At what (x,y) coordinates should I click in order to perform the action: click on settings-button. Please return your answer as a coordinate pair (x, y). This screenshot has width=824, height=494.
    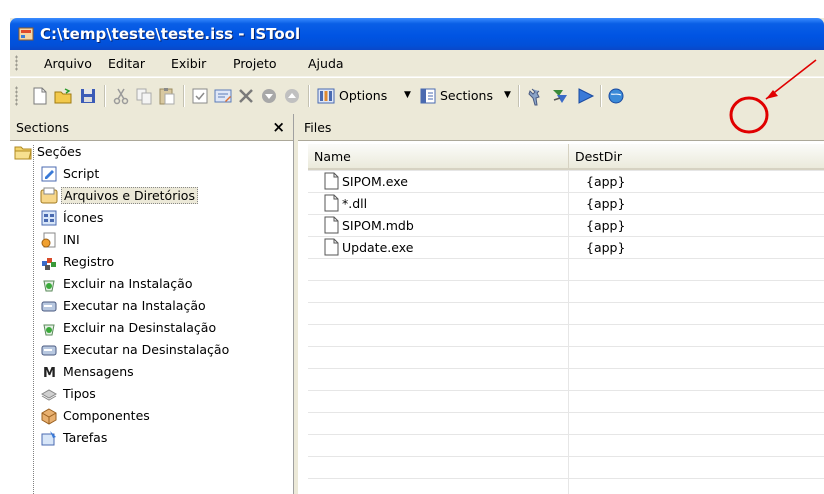
    Looking at the image, I should click on (536, 96).